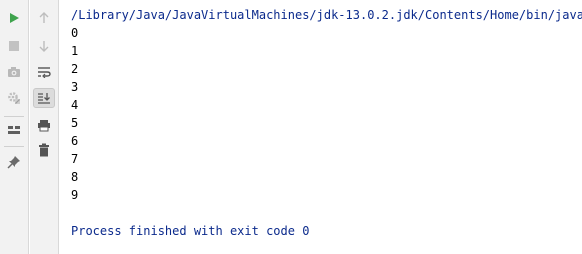 Image resolution: width=582 pixels, height=254 pixels. Describe the element at coordinates (75, 159) in the screenshot. I see `output-line: 7` at that location.